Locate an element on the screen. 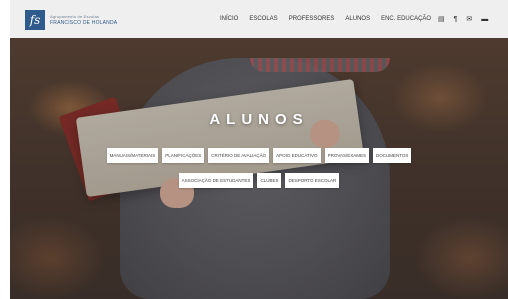 This screenshot has width=508, height=299. nav-icons: ▤ ¶ ✉ ▬ is located at coordinates (467, 19).